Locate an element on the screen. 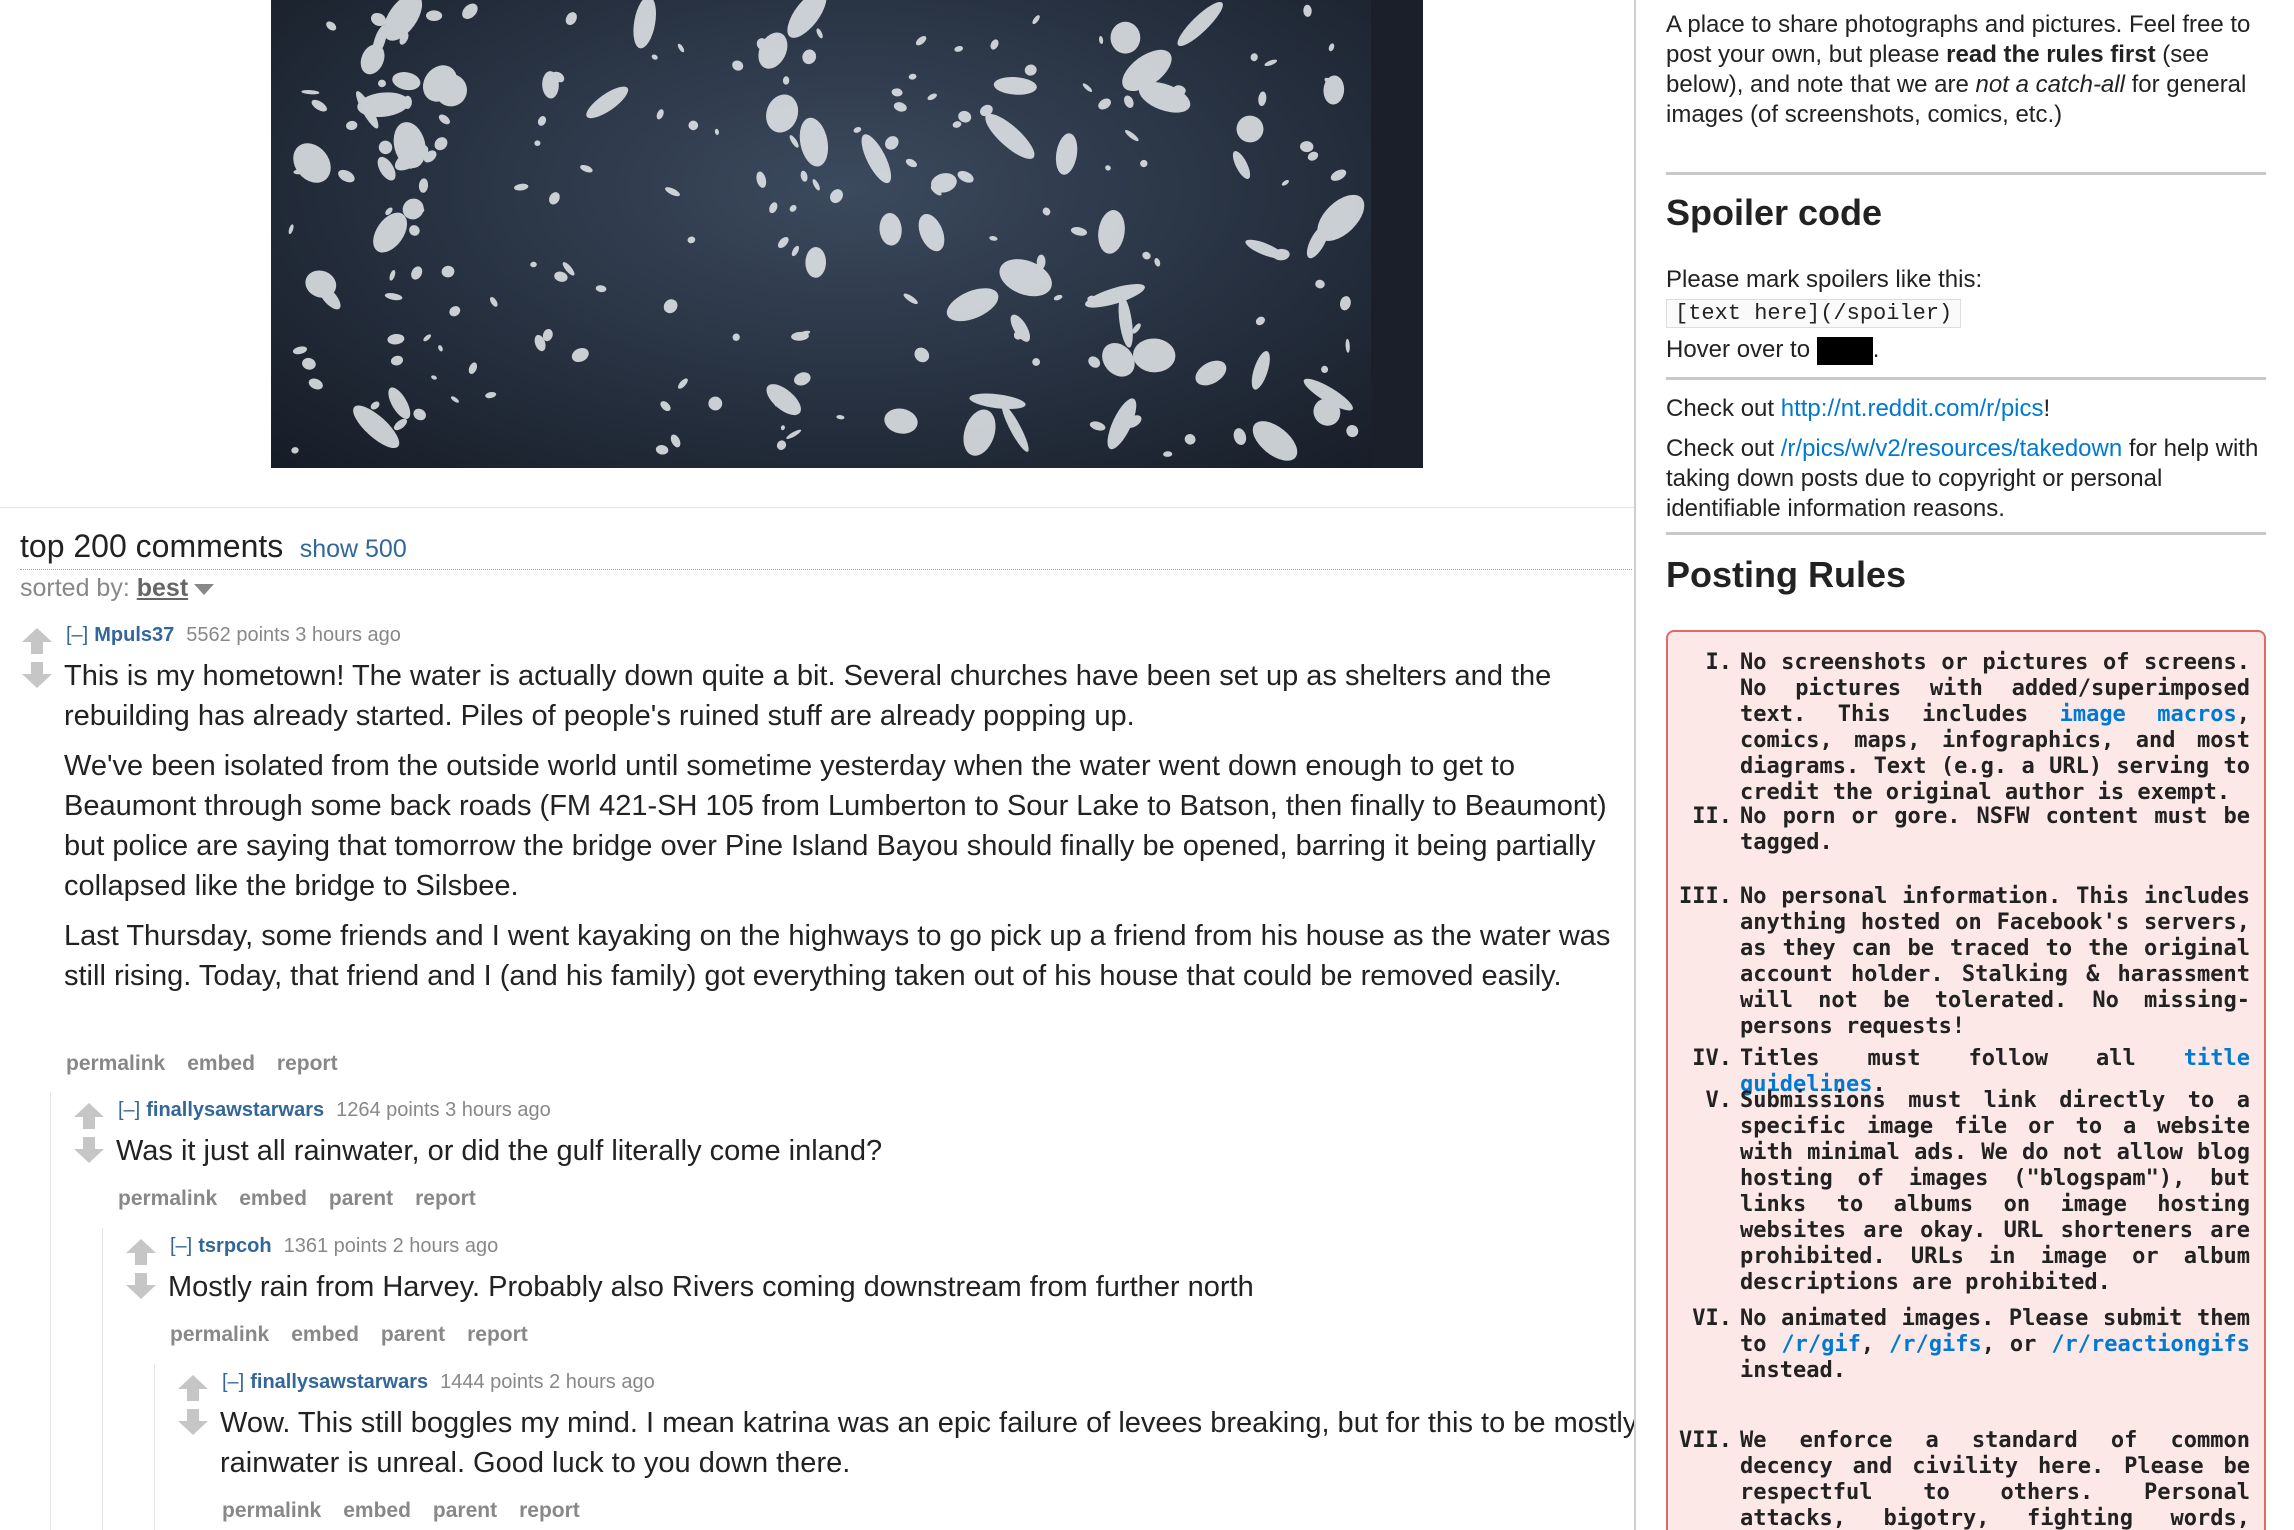 This screenshot has width=2294, height=1530. sort-menu: sorted by: best is located at coordinates (117, 588).